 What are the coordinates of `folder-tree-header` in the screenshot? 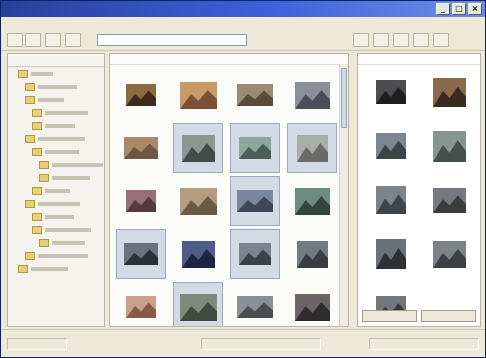 It's located at (56, 60).